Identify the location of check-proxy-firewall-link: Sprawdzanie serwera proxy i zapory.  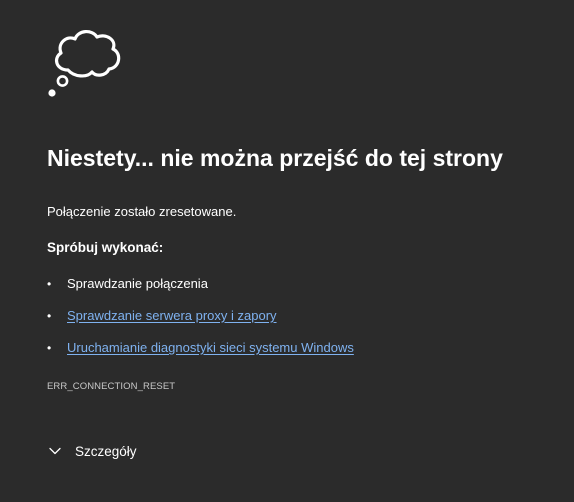
(172, 316).